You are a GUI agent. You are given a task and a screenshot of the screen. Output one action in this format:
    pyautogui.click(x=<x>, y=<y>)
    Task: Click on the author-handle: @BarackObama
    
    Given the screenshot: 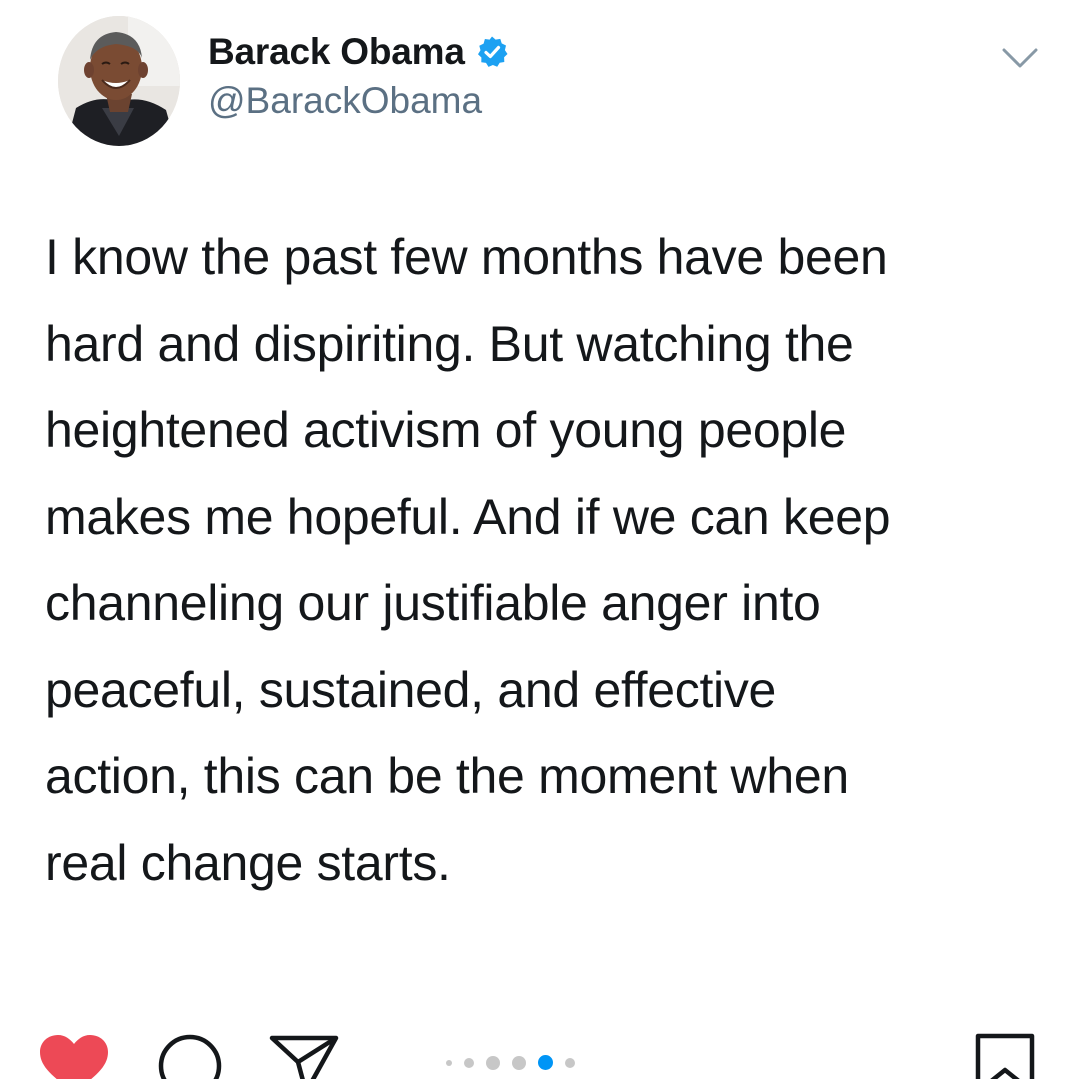 What is the action you would take?
    pyautogui.click(x=345, y=101)
    